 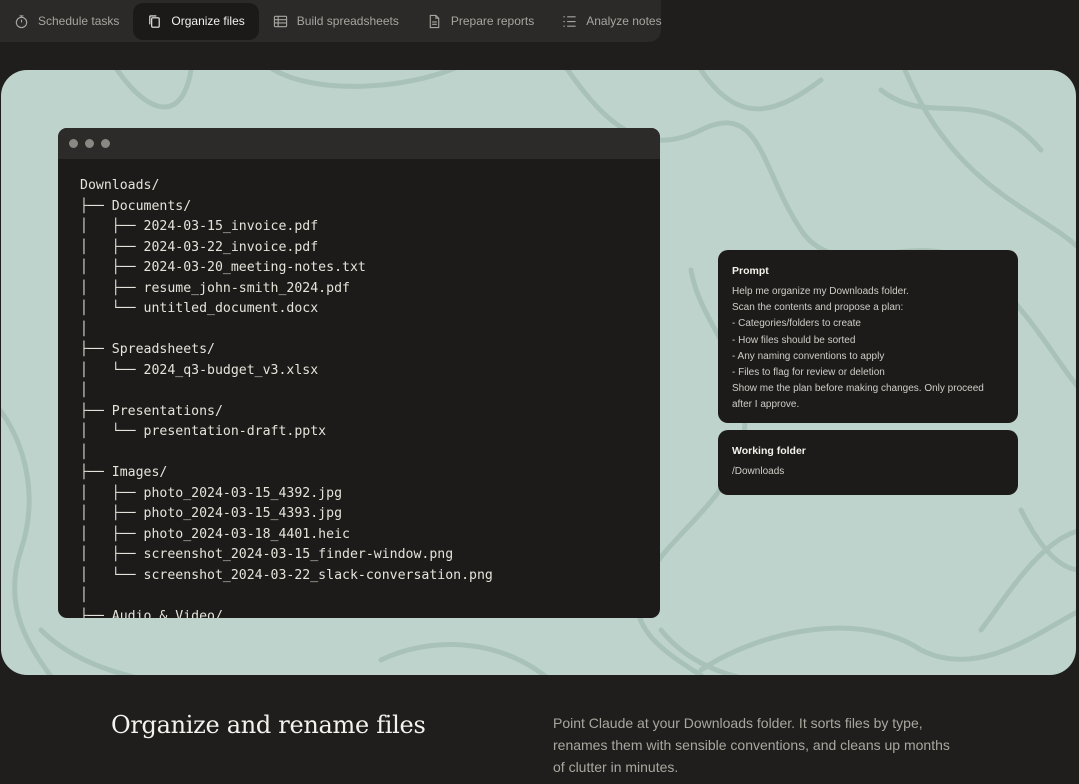 I want to click on file-tree-line: │ ├── 2024-03-20_meeting-notes.txt, so click(x=223, y=267).